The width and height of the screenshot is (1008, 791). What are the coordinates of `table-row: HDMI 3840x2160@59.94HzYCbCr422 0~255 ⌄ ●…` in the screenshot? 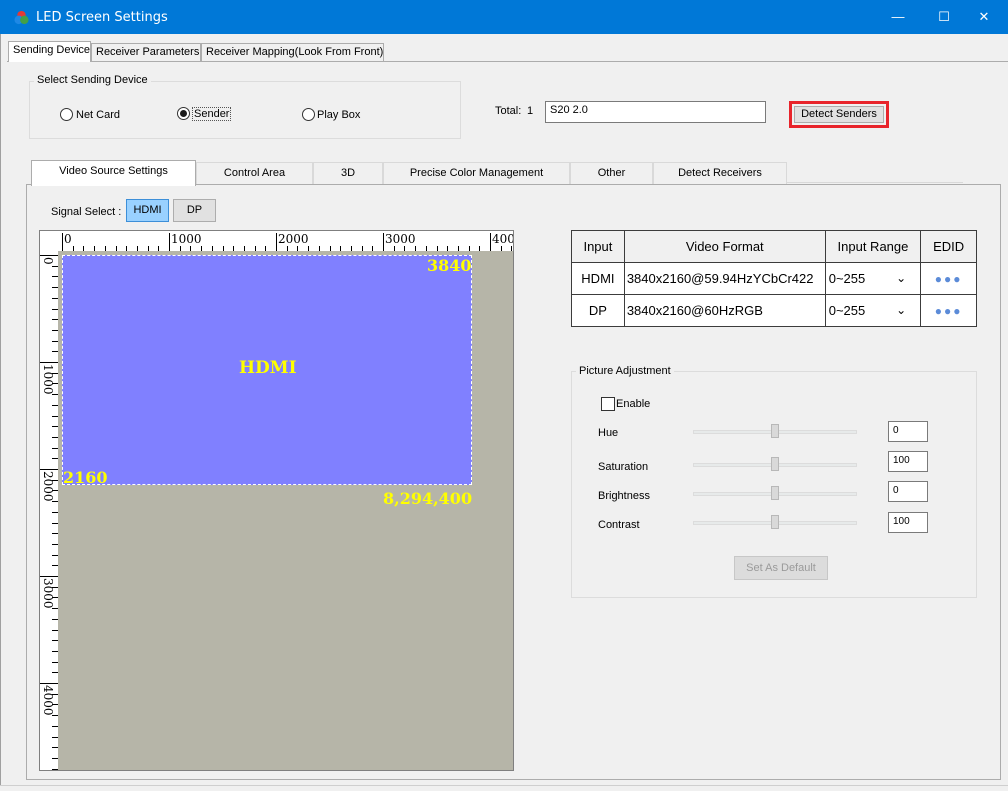 It's located at (774, 278).